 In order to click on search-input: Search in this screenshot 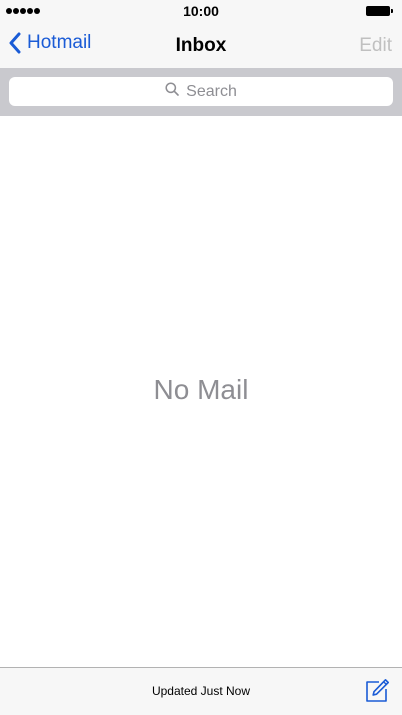, I will do `click(201, 91)`.